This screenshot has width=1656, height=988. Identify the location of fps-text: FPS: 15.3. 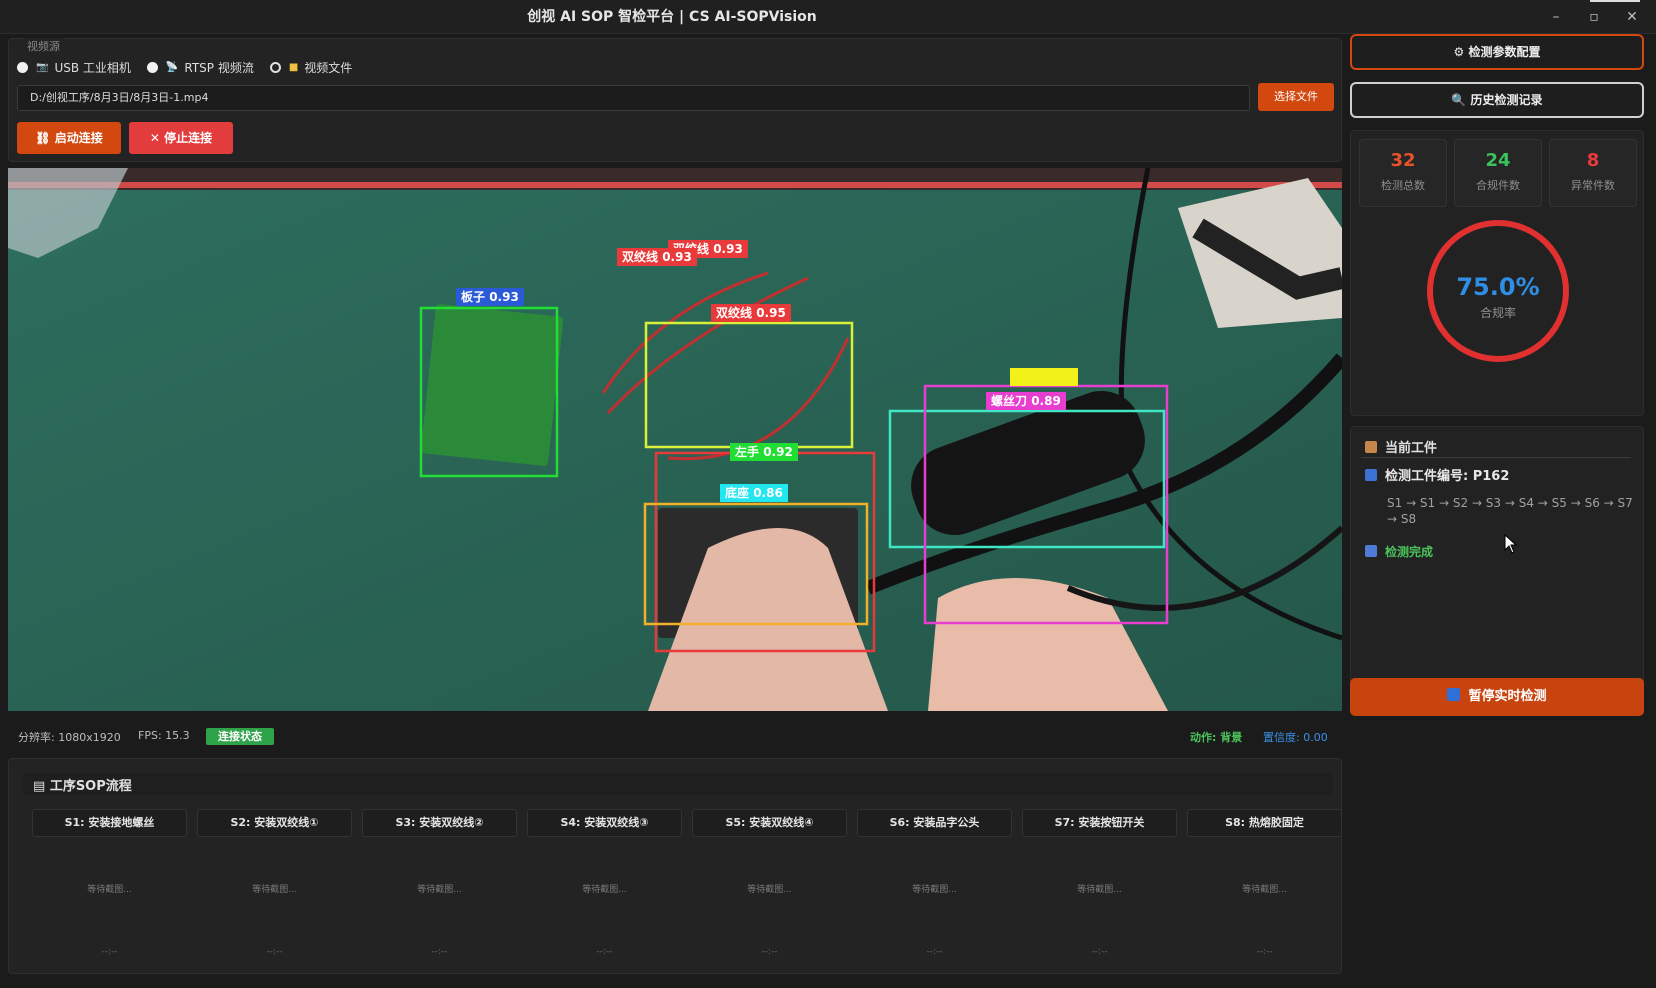
(164, 735).